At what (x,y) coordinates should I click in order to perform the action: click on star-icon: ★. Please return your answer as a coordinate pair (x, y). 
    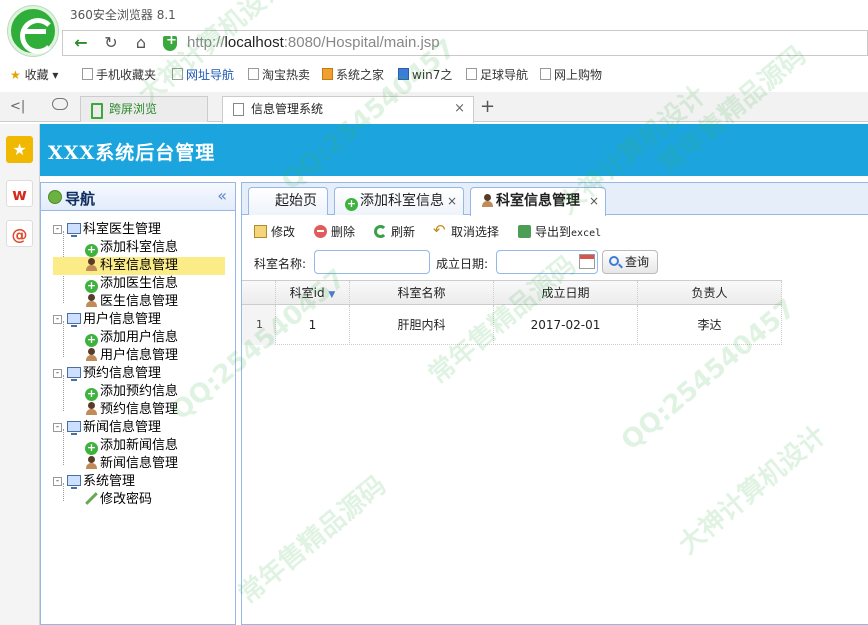
    Looking at the image, I should click on (19, 149).